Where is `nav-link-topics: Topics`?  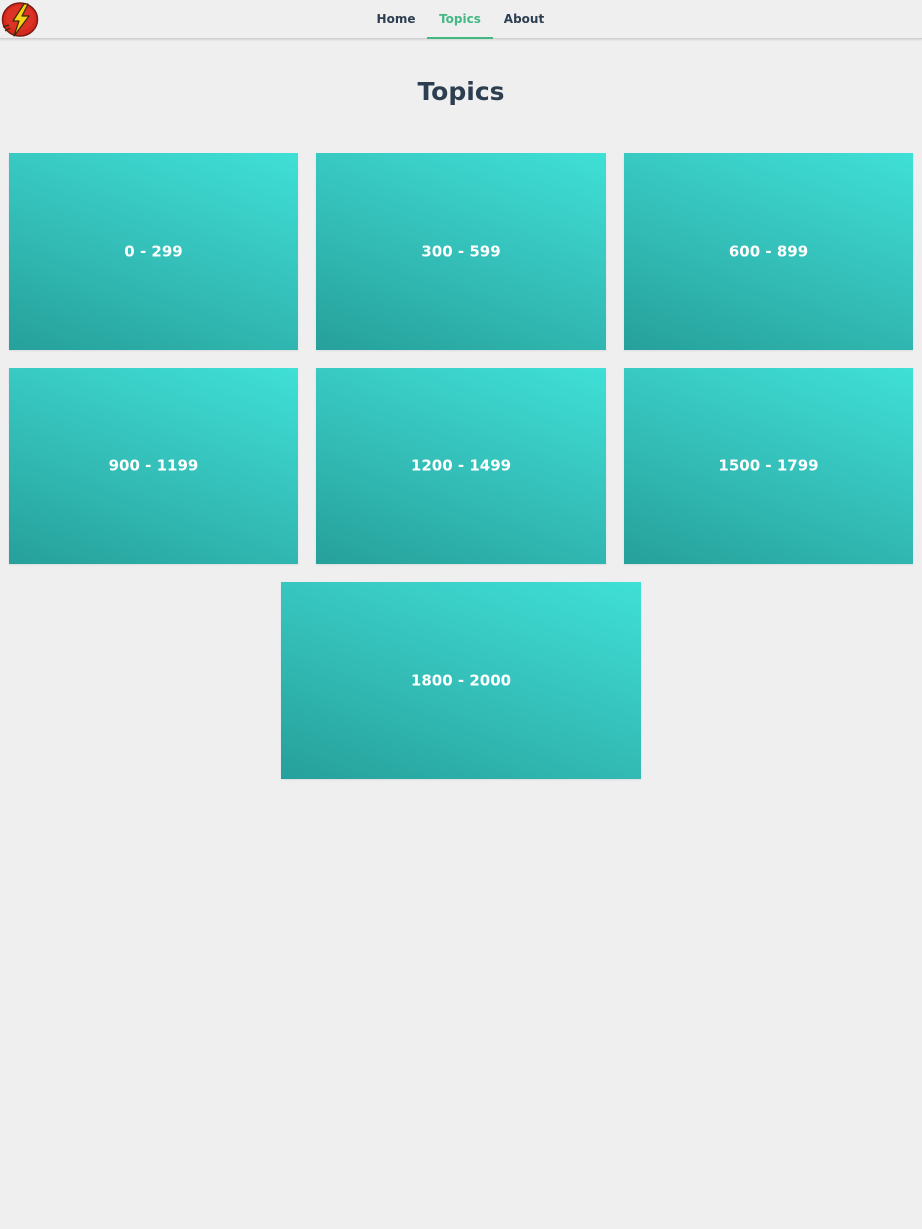
nav-link-topics: Topics is located at coordinates (460, 19).